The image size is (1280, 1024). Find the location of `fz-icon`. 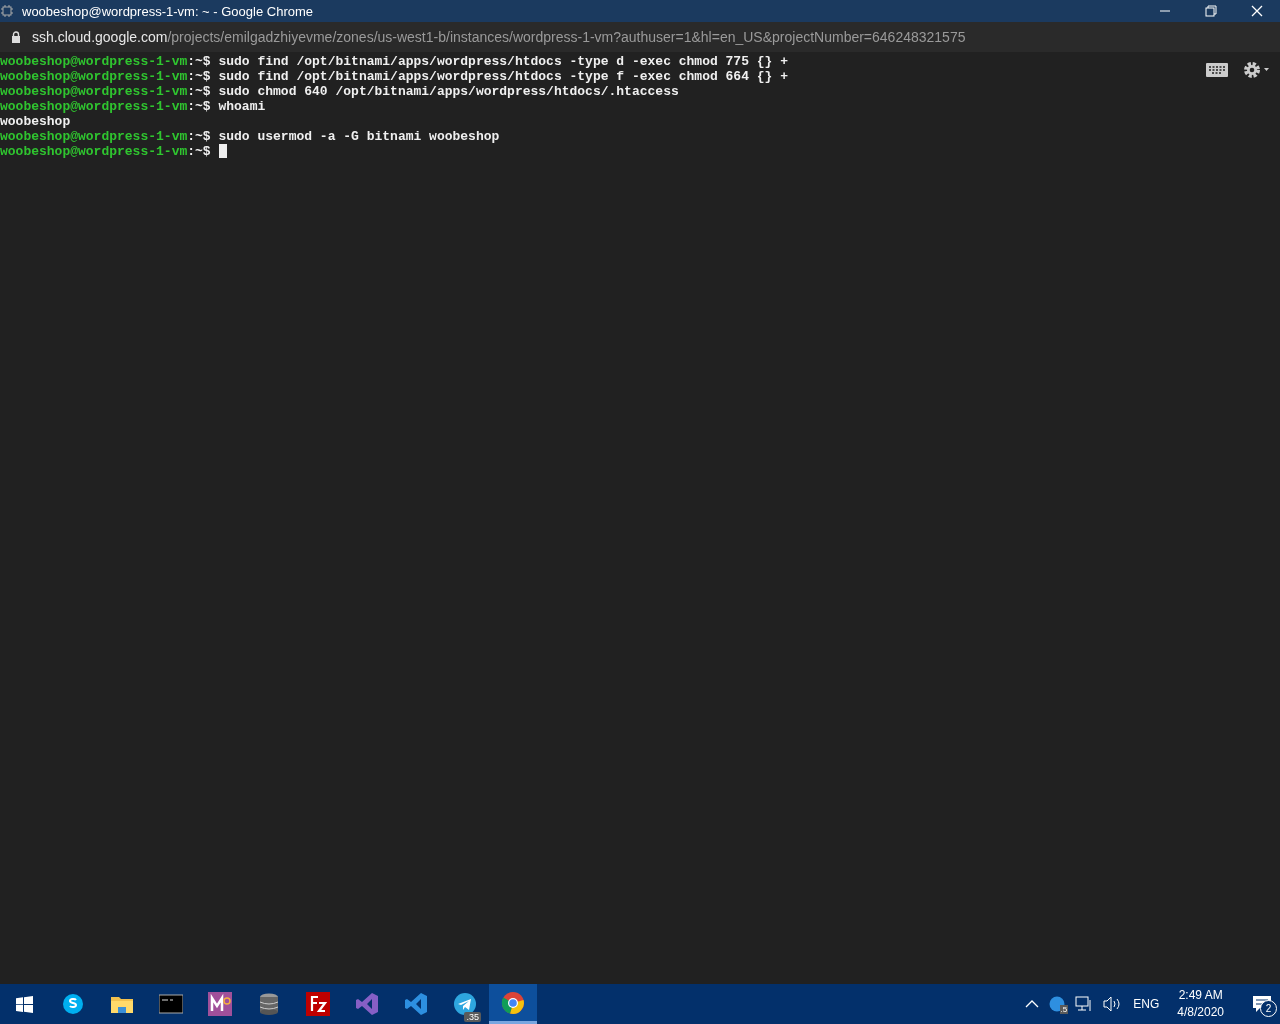

fz-icon is located at coordinates (317, 1004).